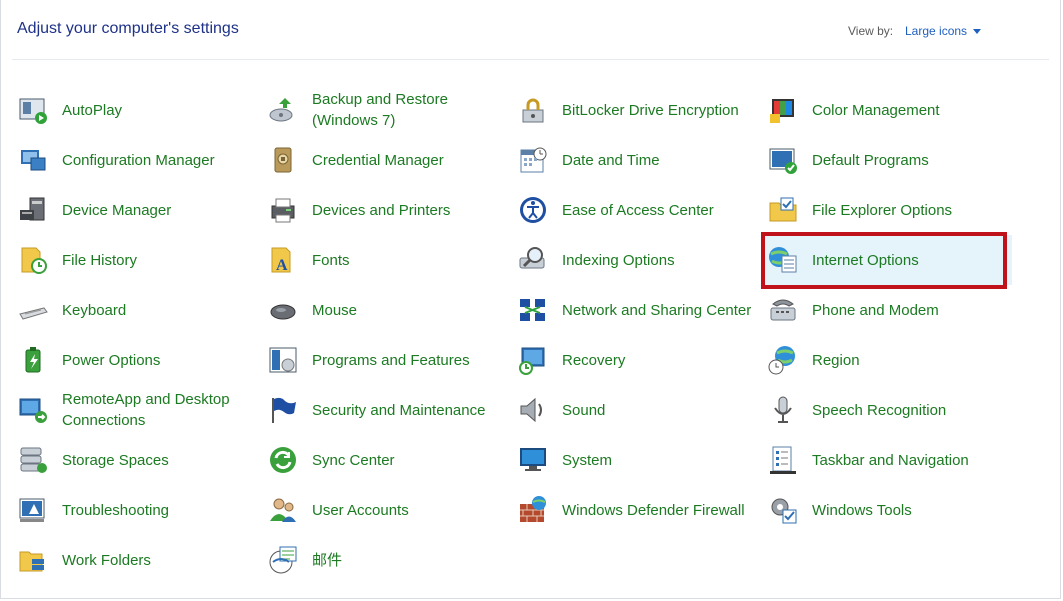  I want to click on item-label: Recovery, so click(594, 360).